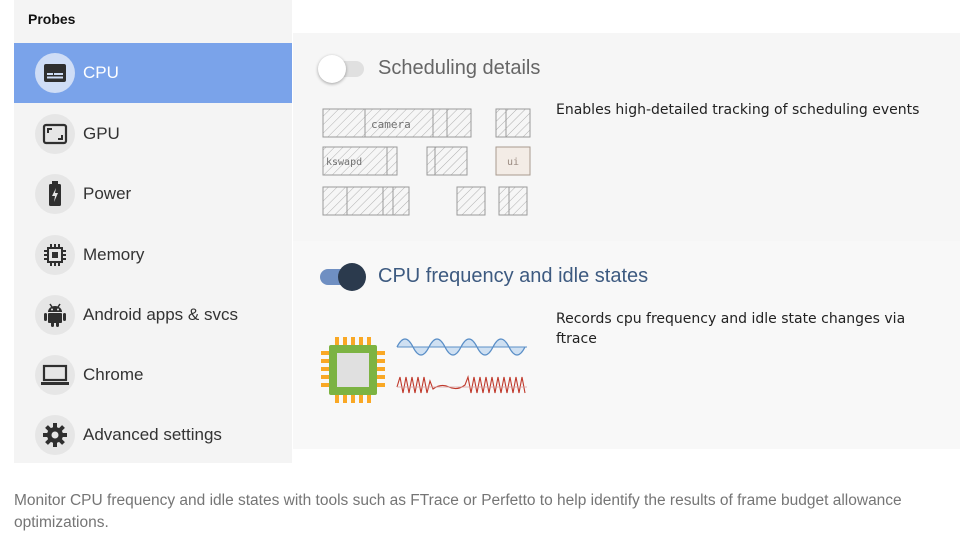 Image resolution: width=979 pixels, height=542 pixels. What do you see at coordinates (513, 162) in the screenshot?
I see `ui-label: ui` at bounding box center [513, 162].